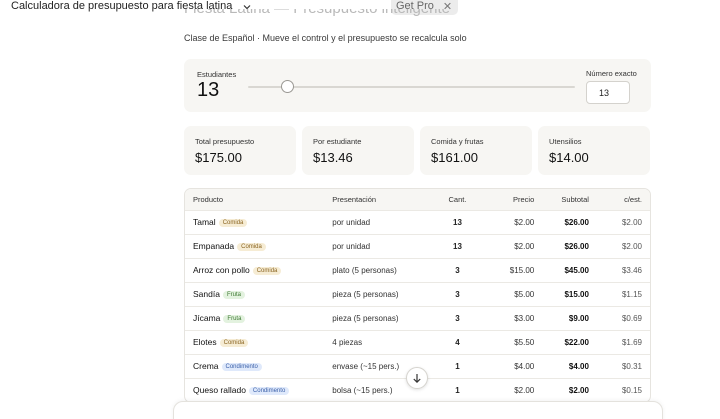 The image size is (720, 419). What do you see at coordinates (417, 342) in the screenshot?
I see `table-row: Elotes Comida 4 piezas 4 $5.50 $22.00 $1.69` at bounding box center [417, 342].